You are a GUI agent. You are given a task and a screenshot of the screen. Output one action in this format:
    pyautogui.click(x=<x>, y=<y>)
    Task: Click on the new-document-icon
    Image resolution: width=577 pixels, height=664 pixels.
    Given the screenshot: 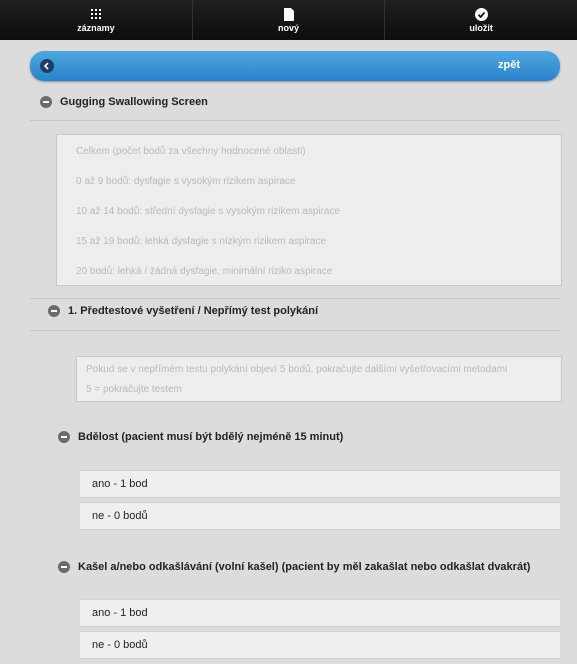 What is the action you would take?
    pyautogui.click(x=289, y=14)
    